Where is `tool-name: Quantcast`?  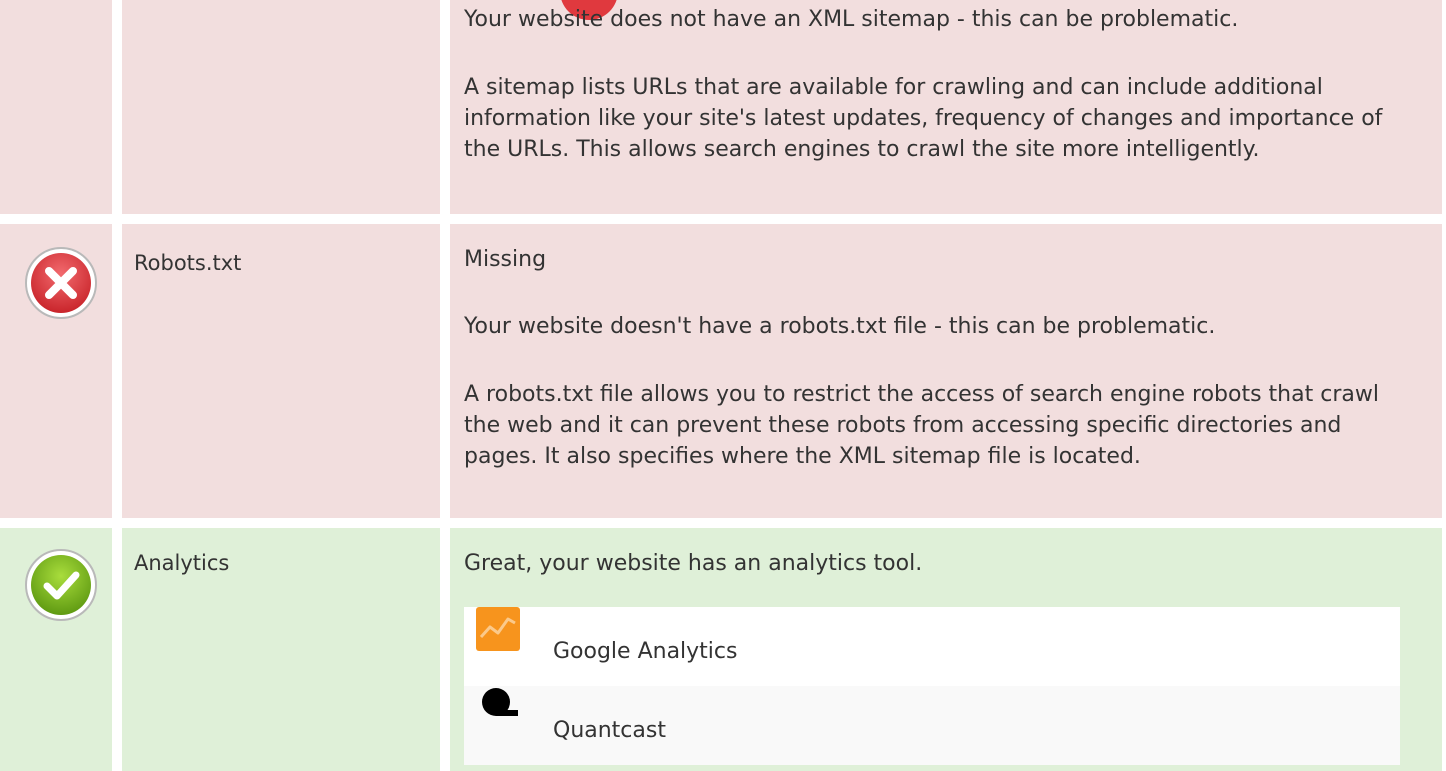
tool-name: Quantcast is located at coordinates (609, 730).